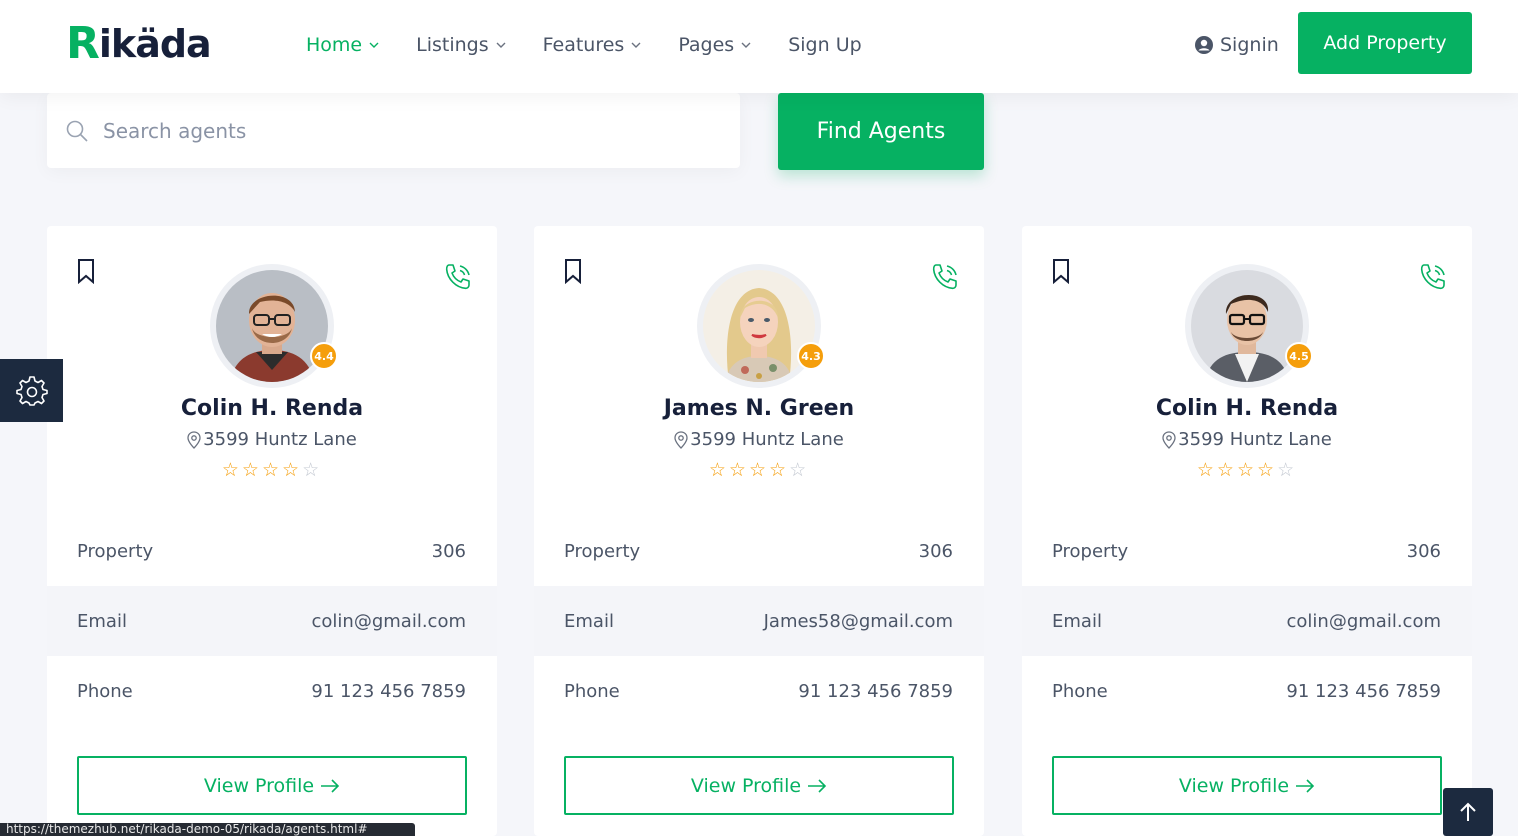 This screenshot has height=836, width=1518. I want to click on agent-avatar: 4.4, so click(274, 326).